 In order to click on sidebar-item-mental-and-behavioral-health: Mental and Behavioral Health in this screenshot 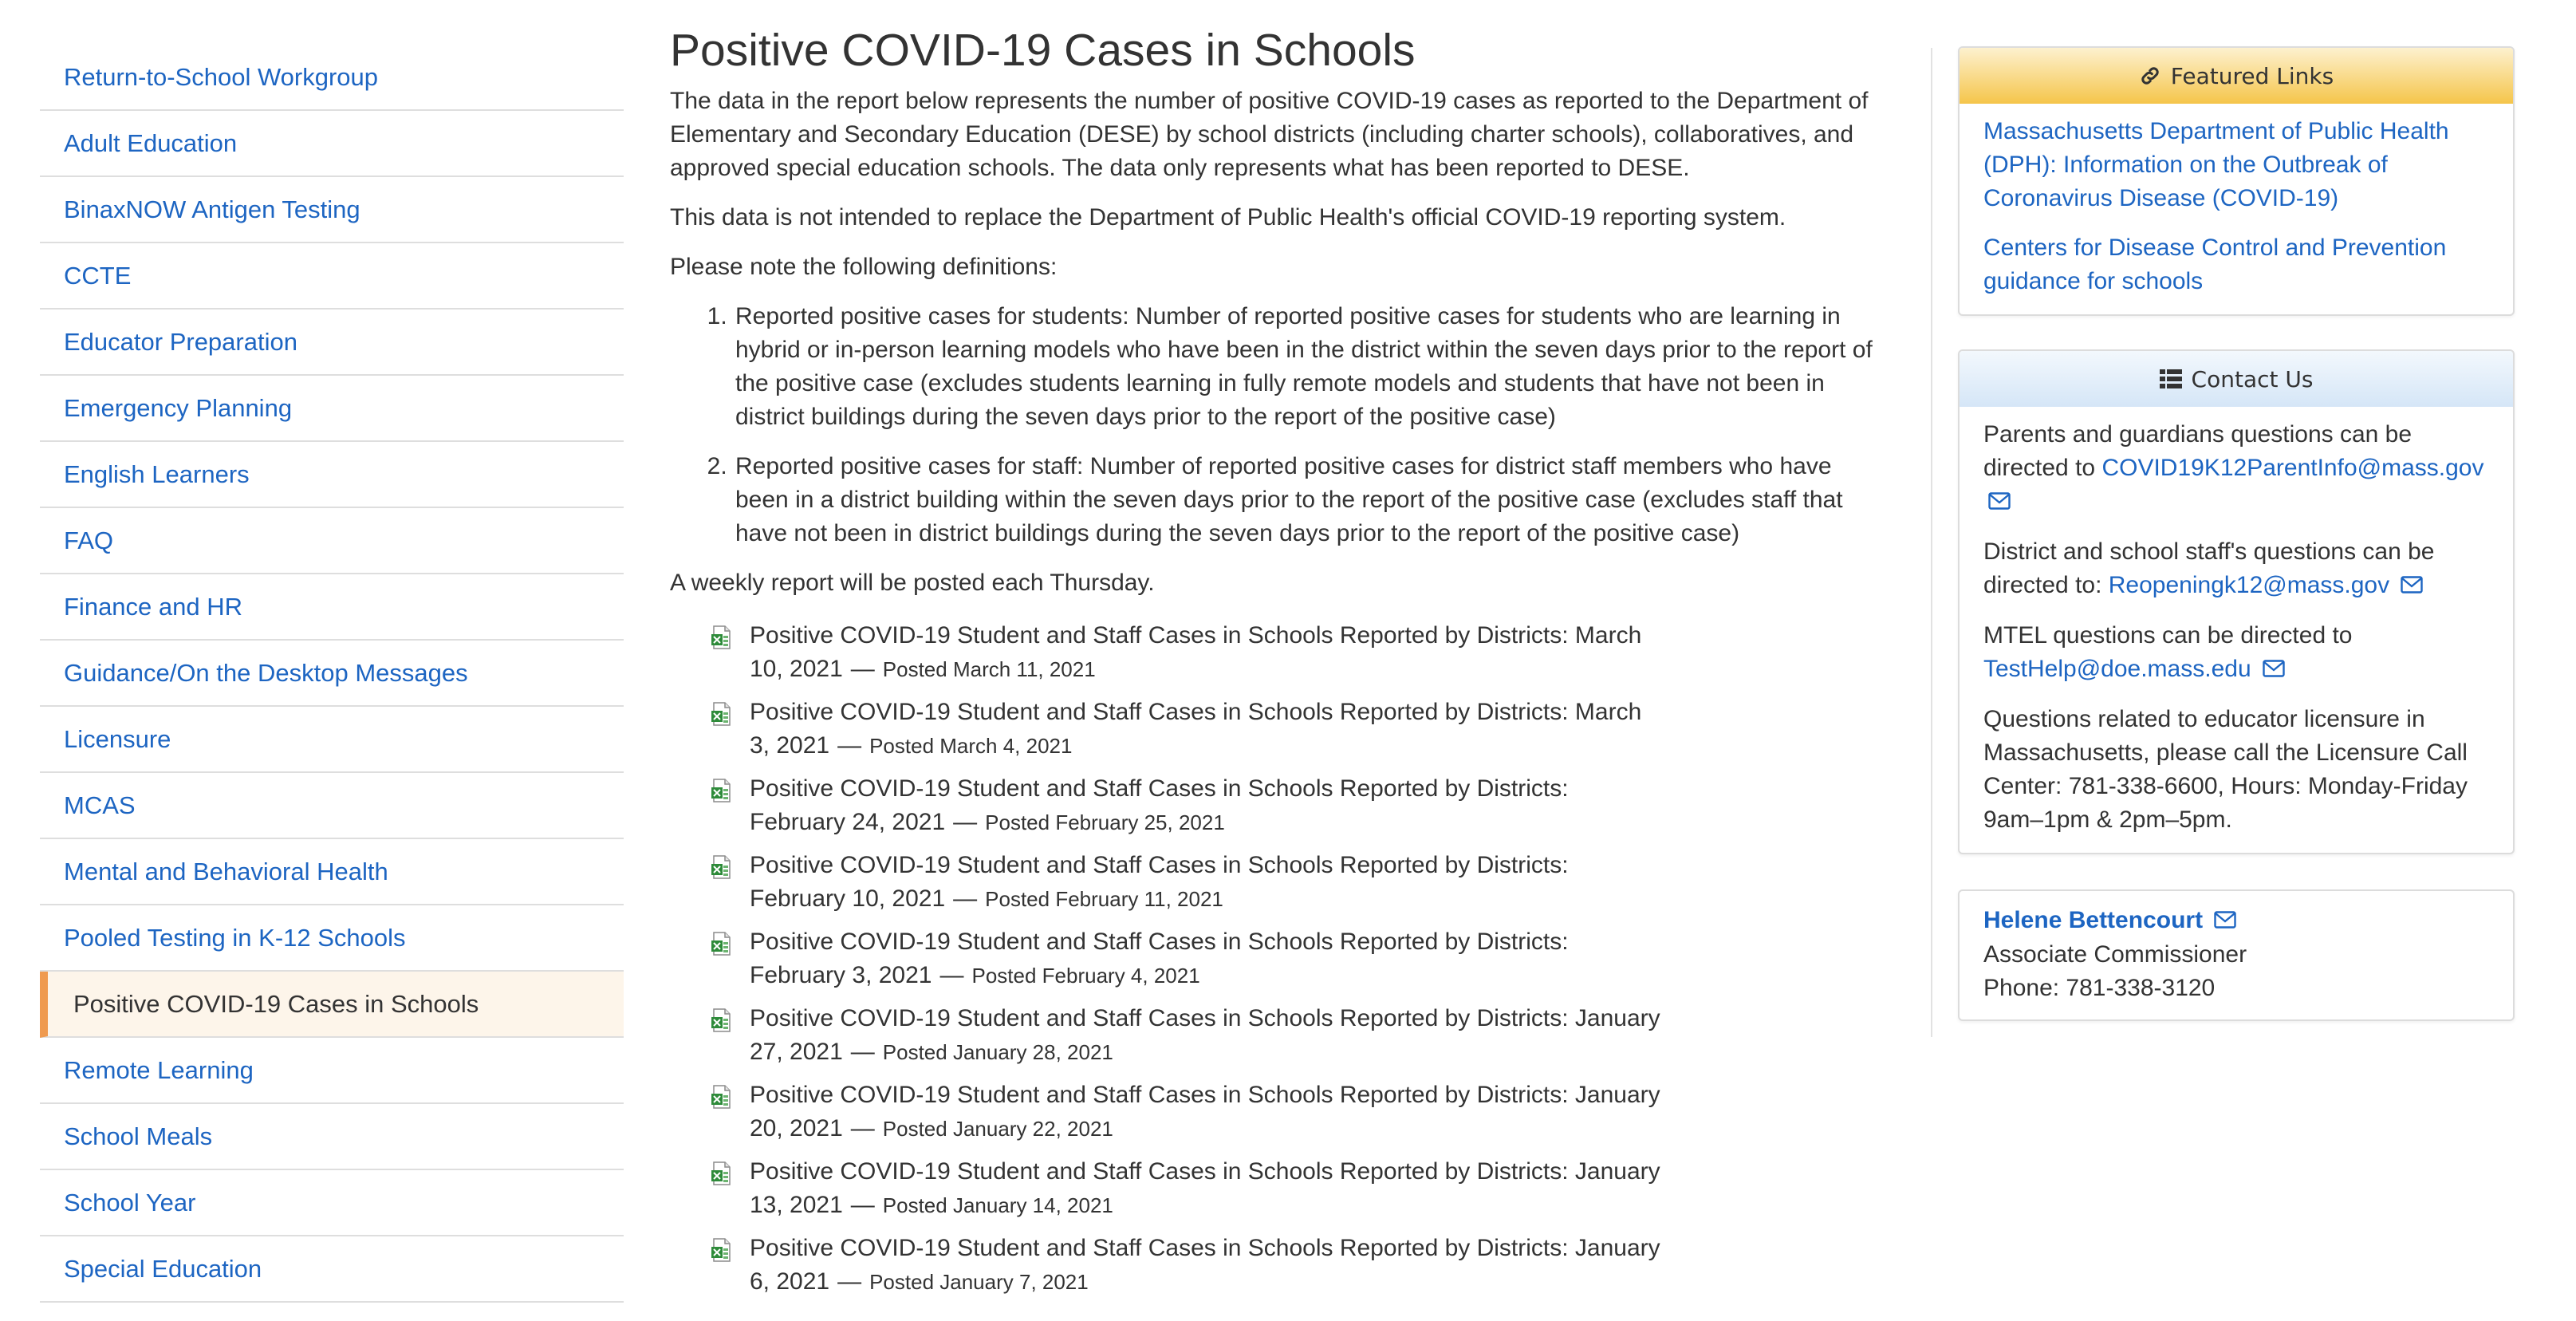, I will do `click(332, 872)`.